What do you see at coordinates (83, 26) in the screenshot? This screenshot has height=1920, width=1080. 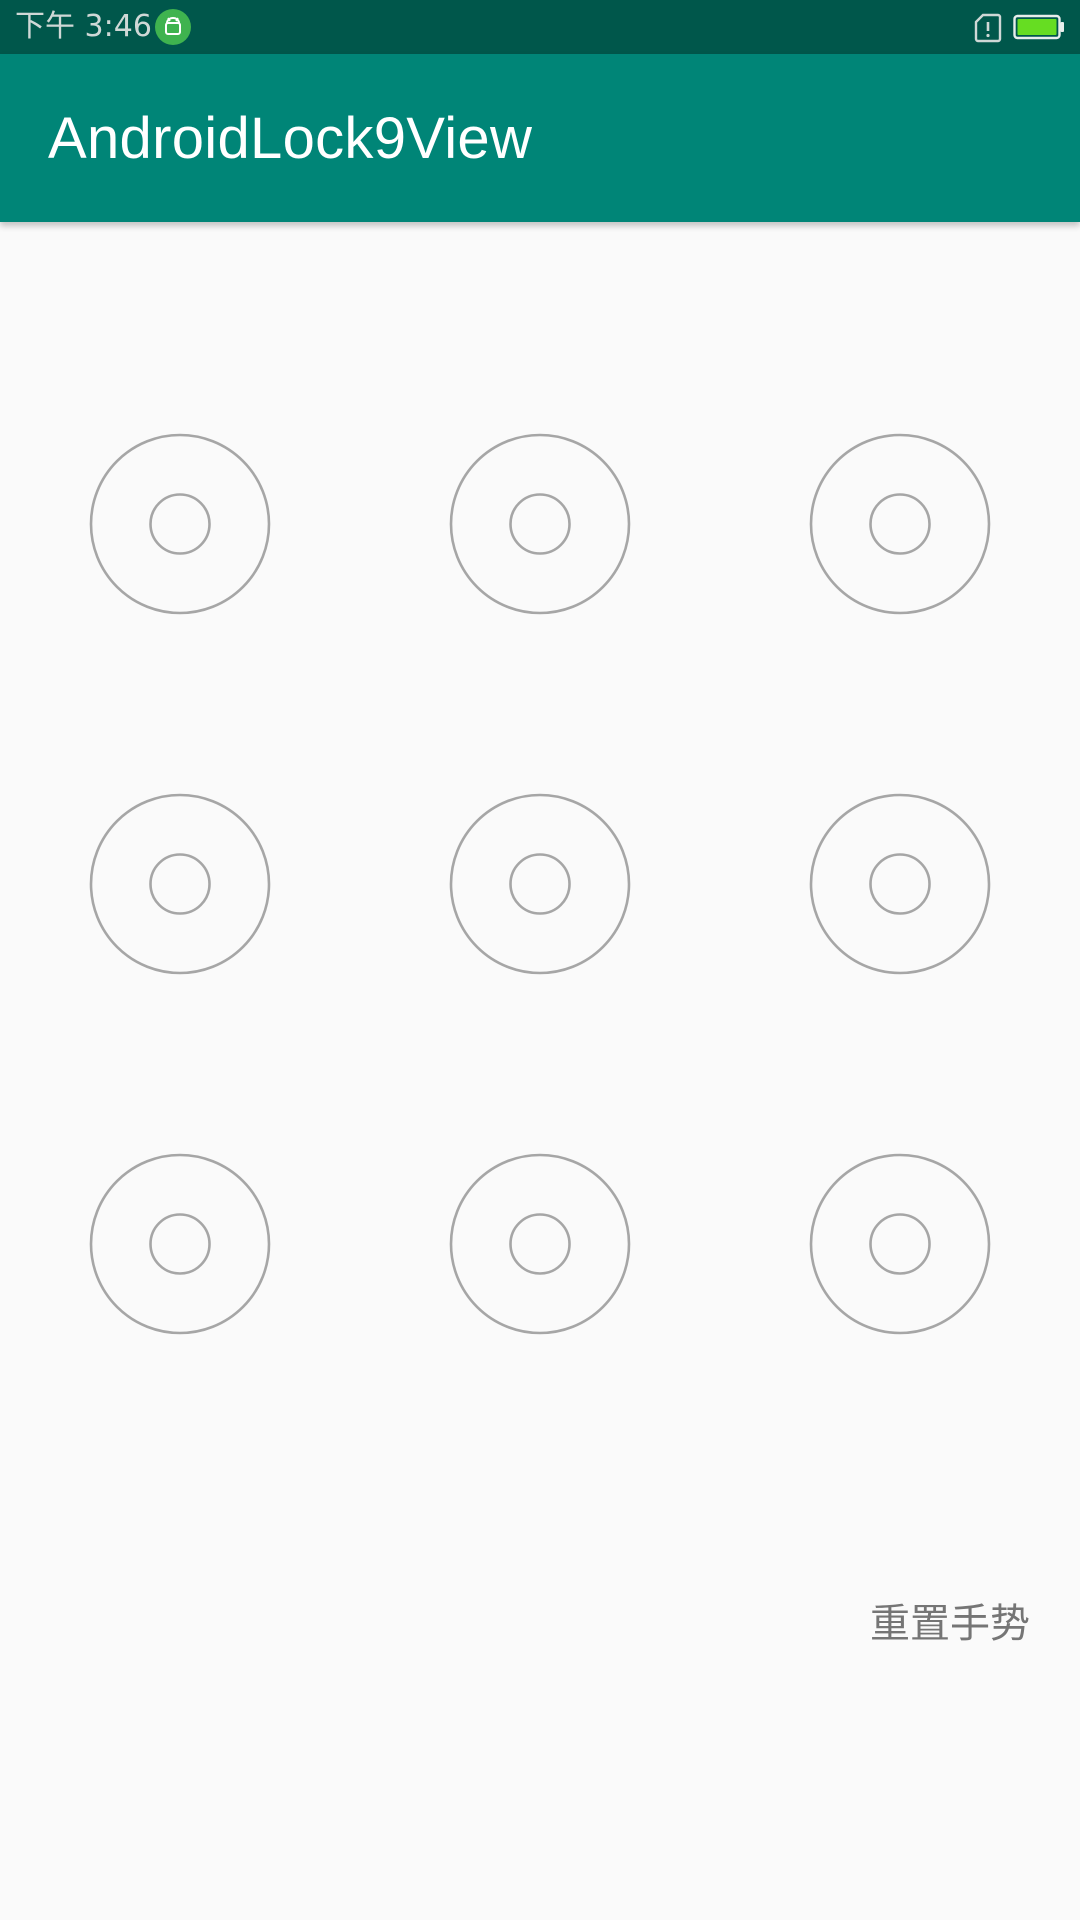 I see `status-time: 下午 3:46` at bounding box center [83, 26].